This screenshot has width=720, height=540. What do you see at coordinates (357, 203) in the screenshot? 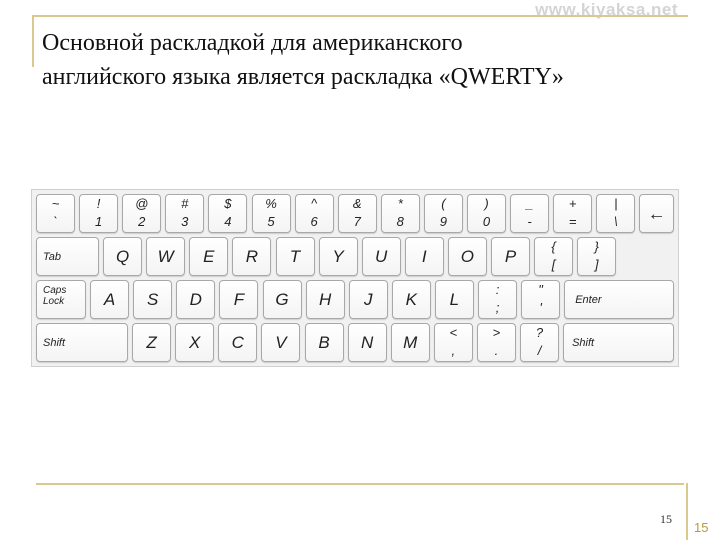
I see `key-shift-symbol: &` at bounding box center [357, 203].